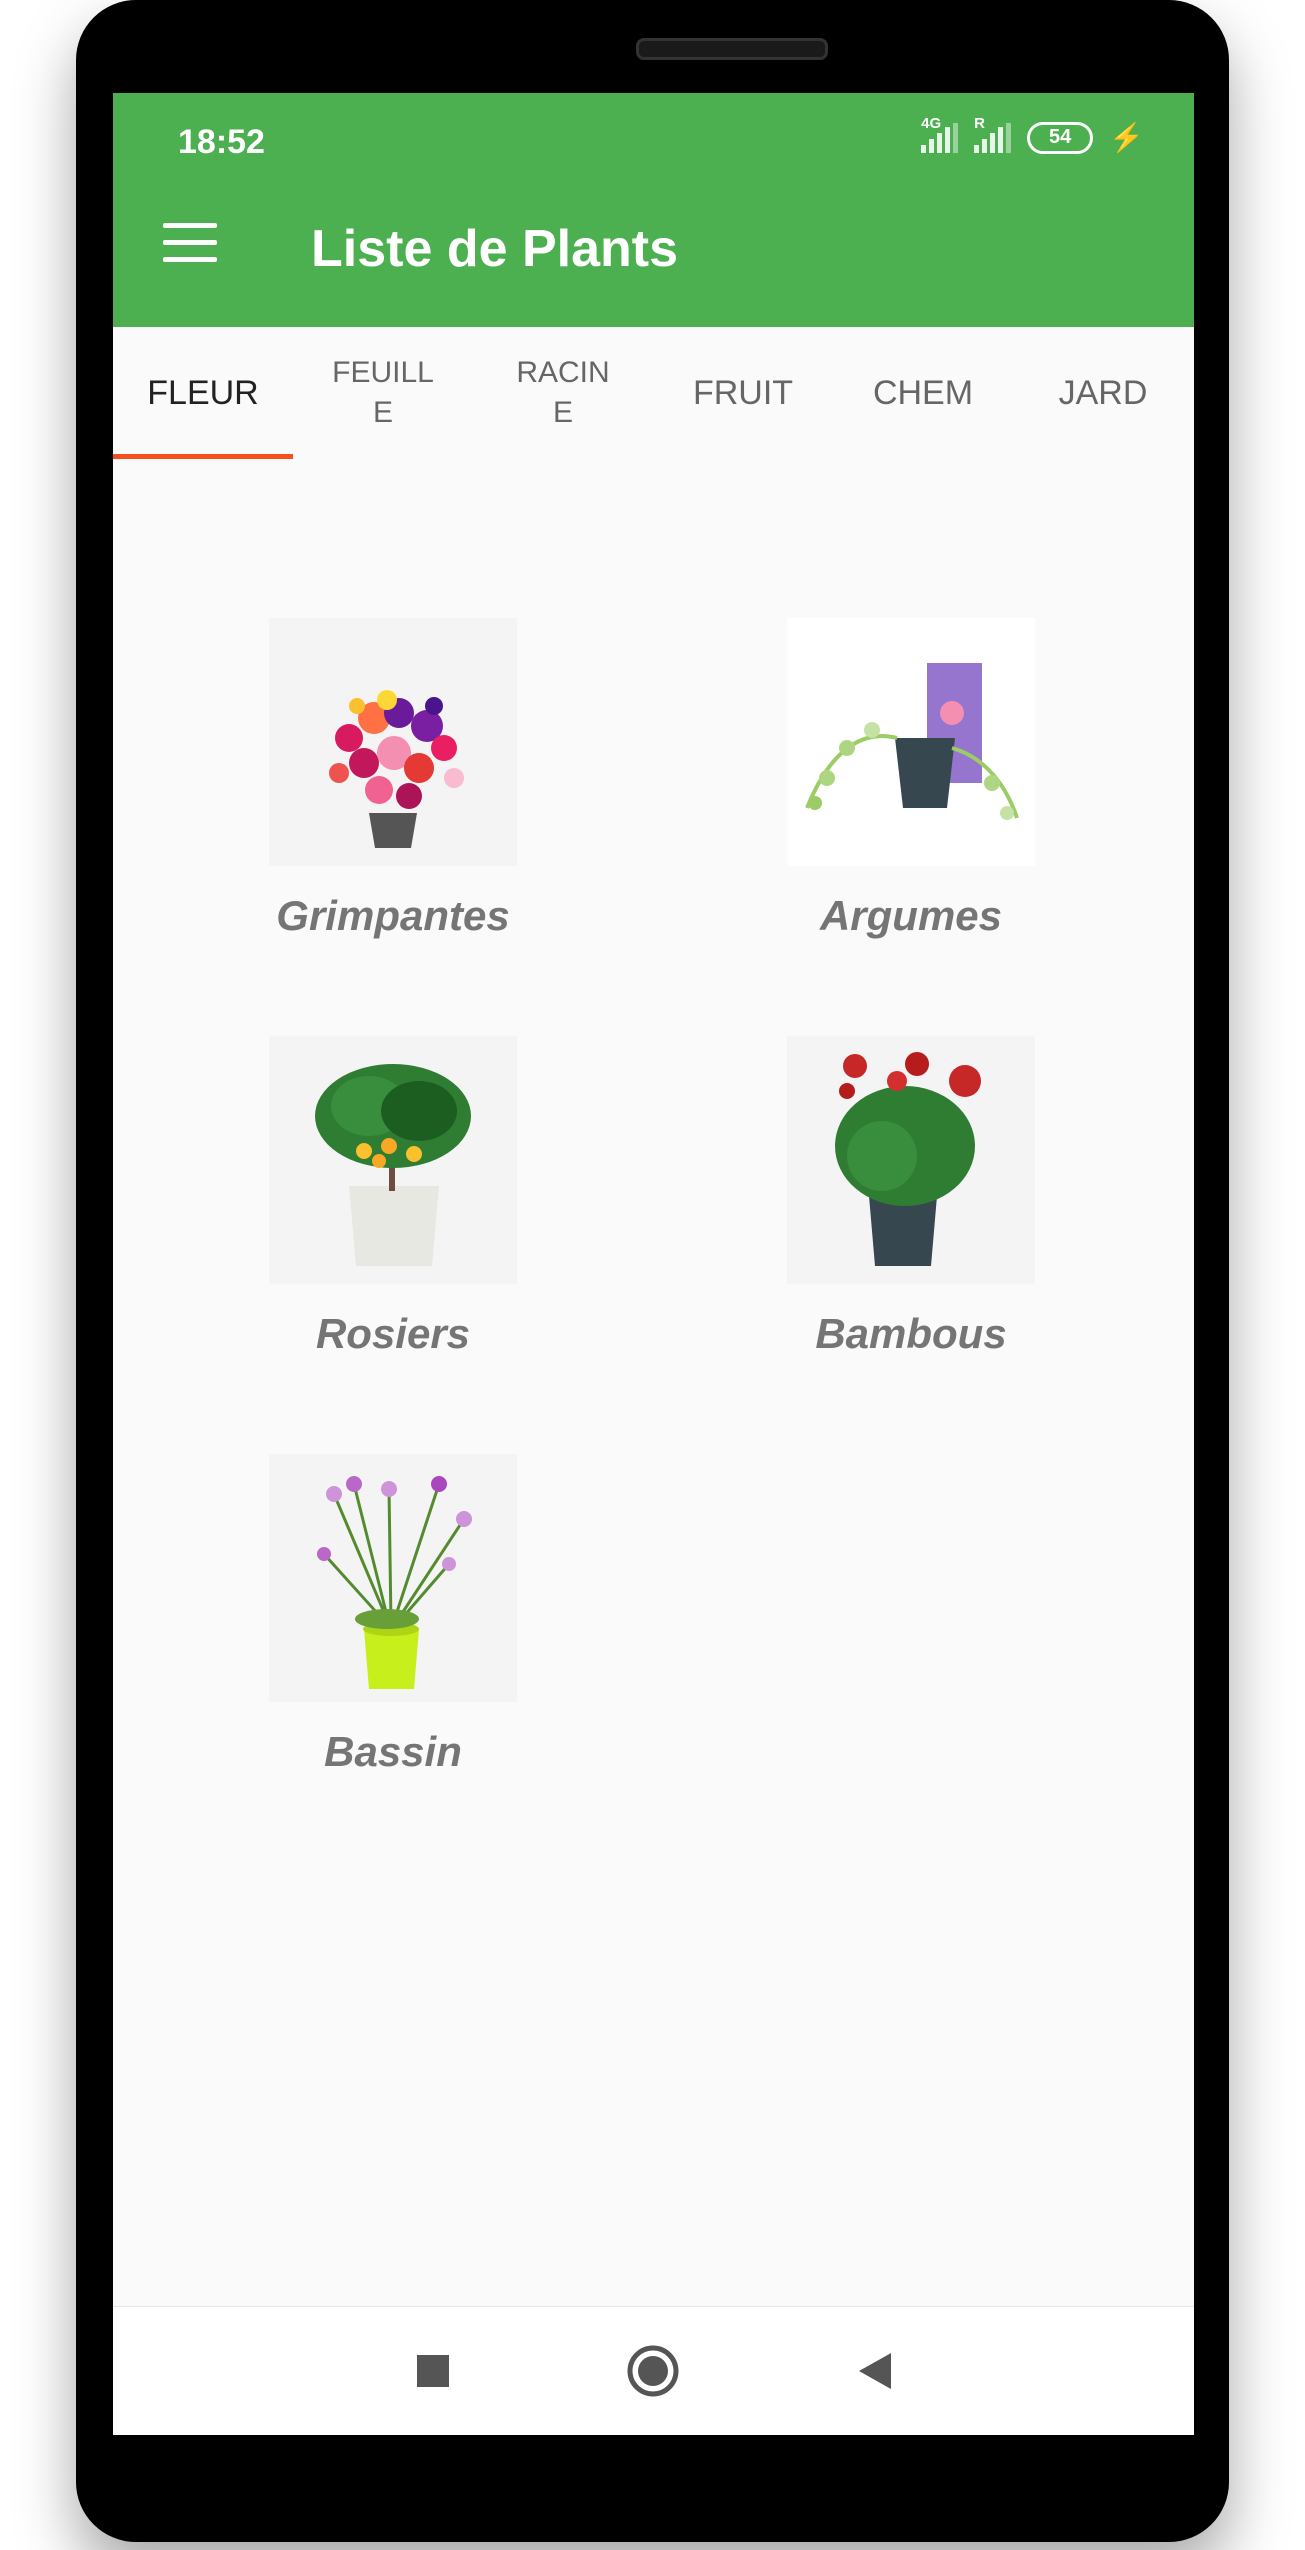 This screenshot has width=1305, height=2550. I want to click on tab-jard: JARD, so click(1103, 393).